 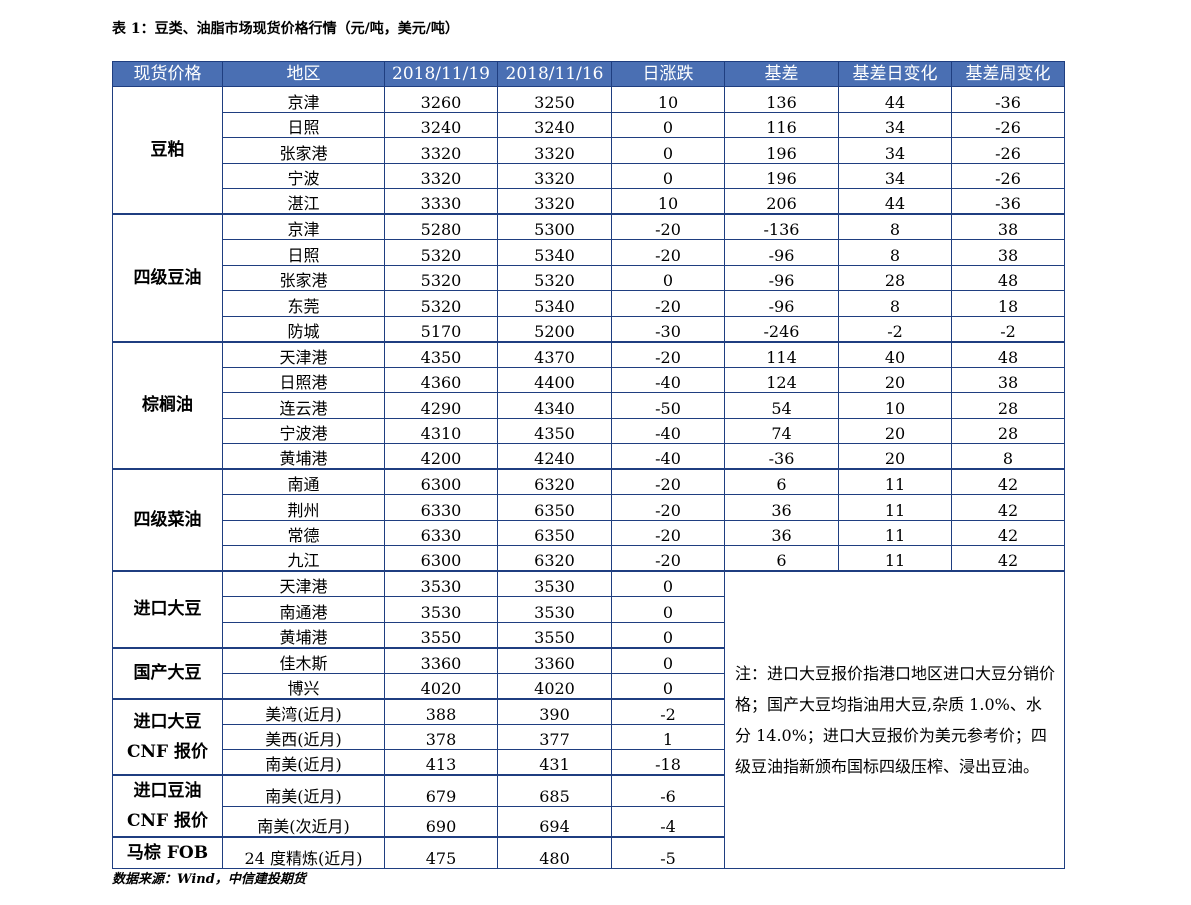 What do you see at coordinates (303, 532) in the screenshot?
I see `region-cell: 常德` at bounding box center [303, 532].